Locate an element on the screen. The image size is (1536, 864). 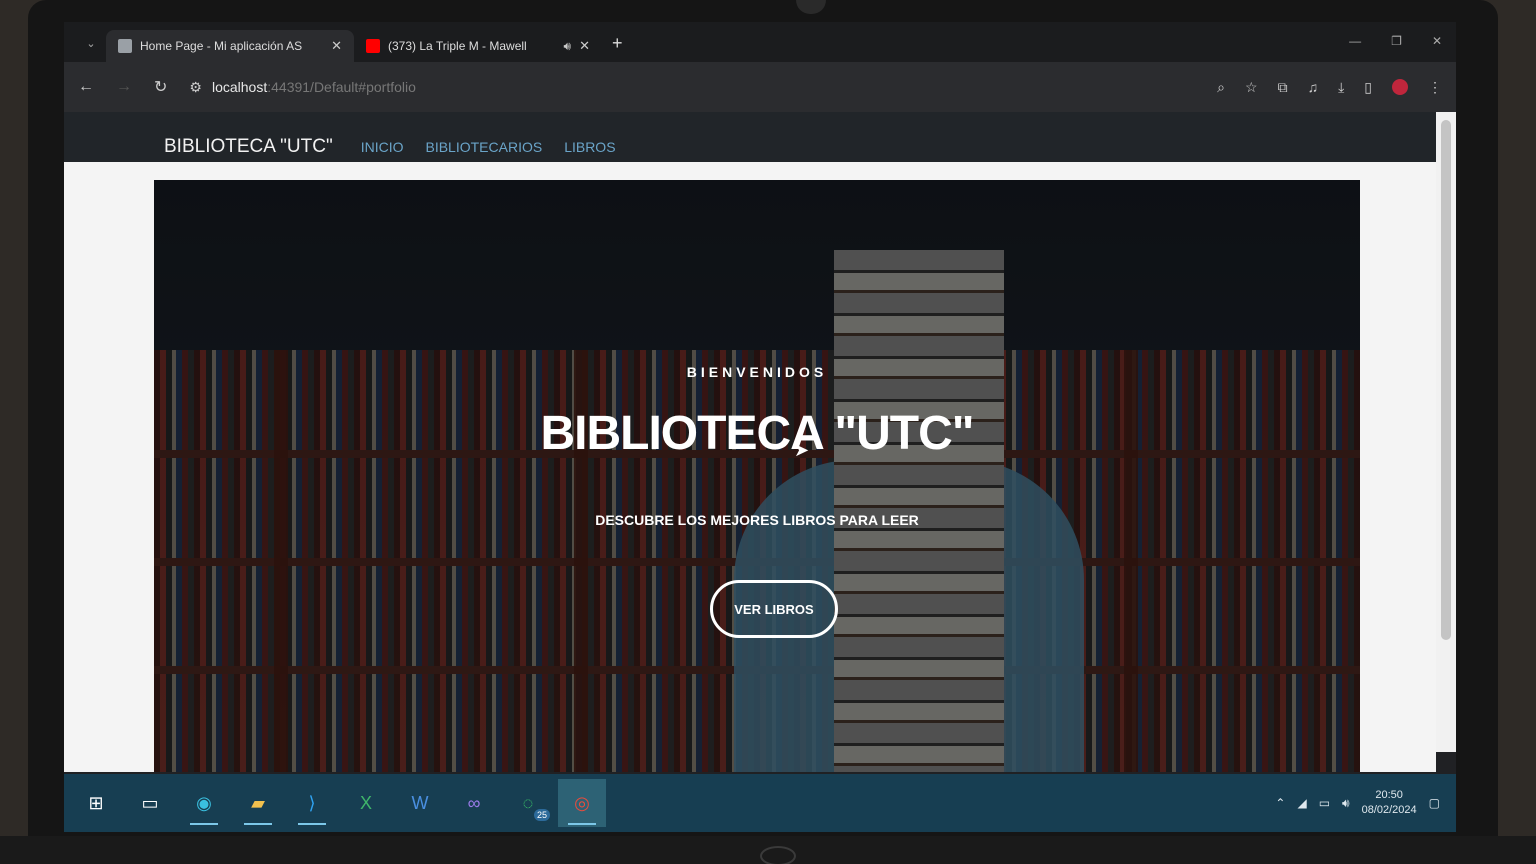
minimize-icon: — is located at coordinates (1355, 41).